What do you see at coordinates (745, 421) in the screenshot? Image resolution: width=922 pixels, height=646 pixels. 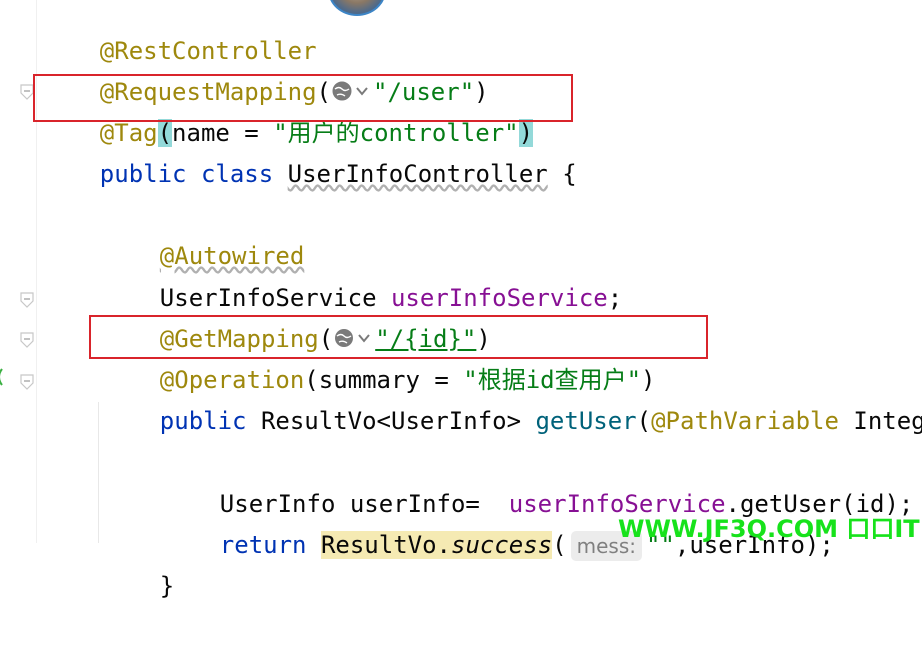 I see `annotation-token: @PathVariable` at bounding box center [745, 421].